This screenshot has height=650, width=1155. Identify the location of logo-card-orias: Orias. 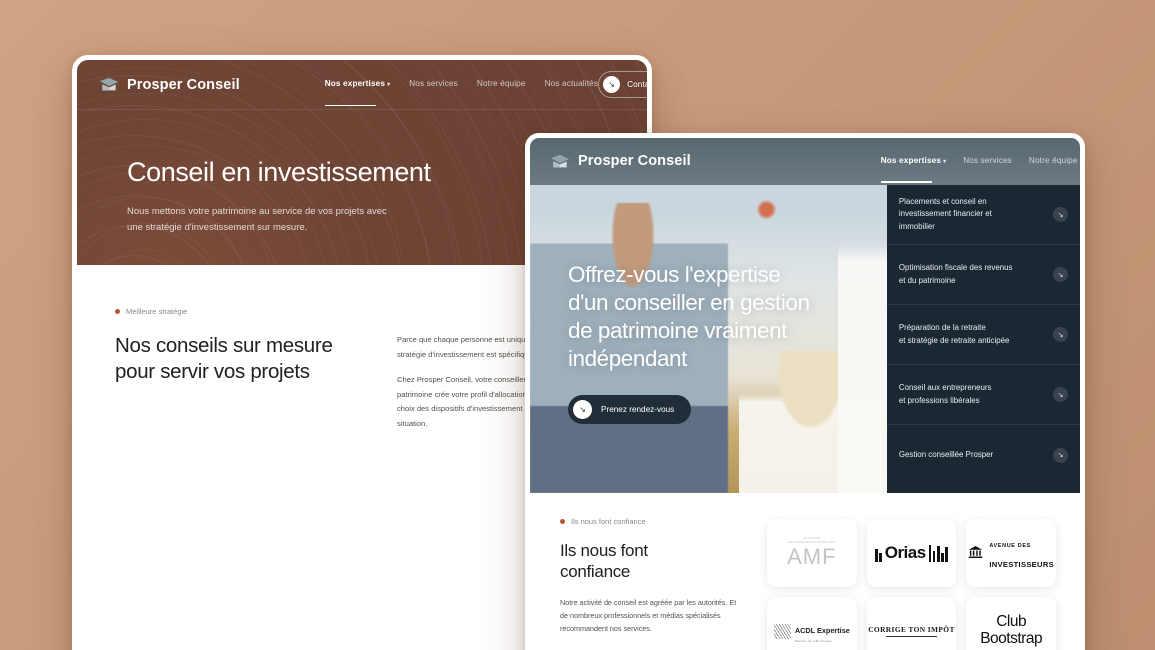
(911, 553).